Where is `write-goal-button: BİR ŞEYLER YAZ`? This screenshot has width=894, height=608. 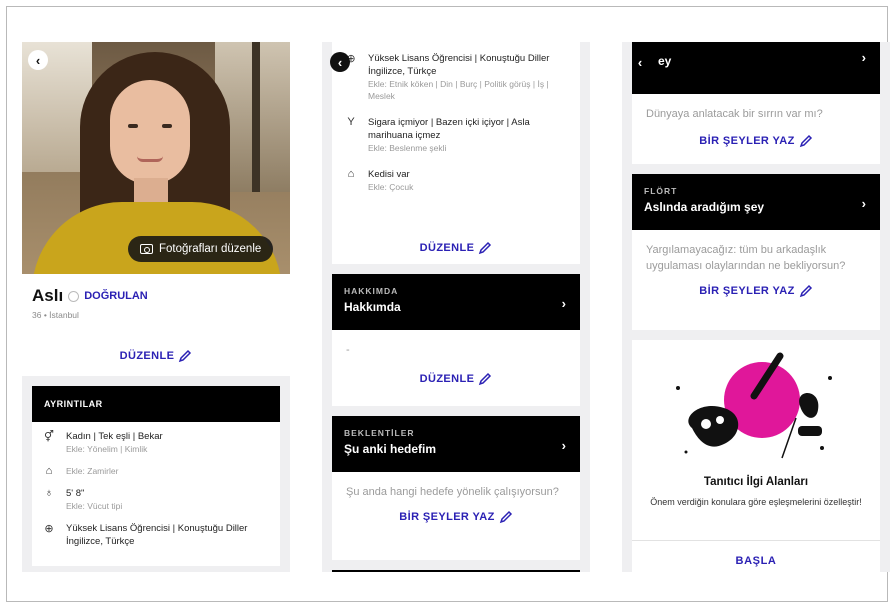
write-goal-button: BİR ŞEYLER YAZ is located at coordinates (456, 517).